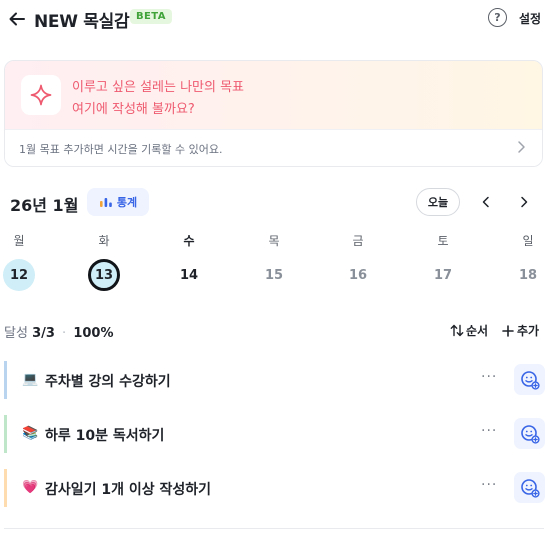 The height and width of the screenshot is (533, 548). I want to click on weekday-tue: 화, so click(104, 241).